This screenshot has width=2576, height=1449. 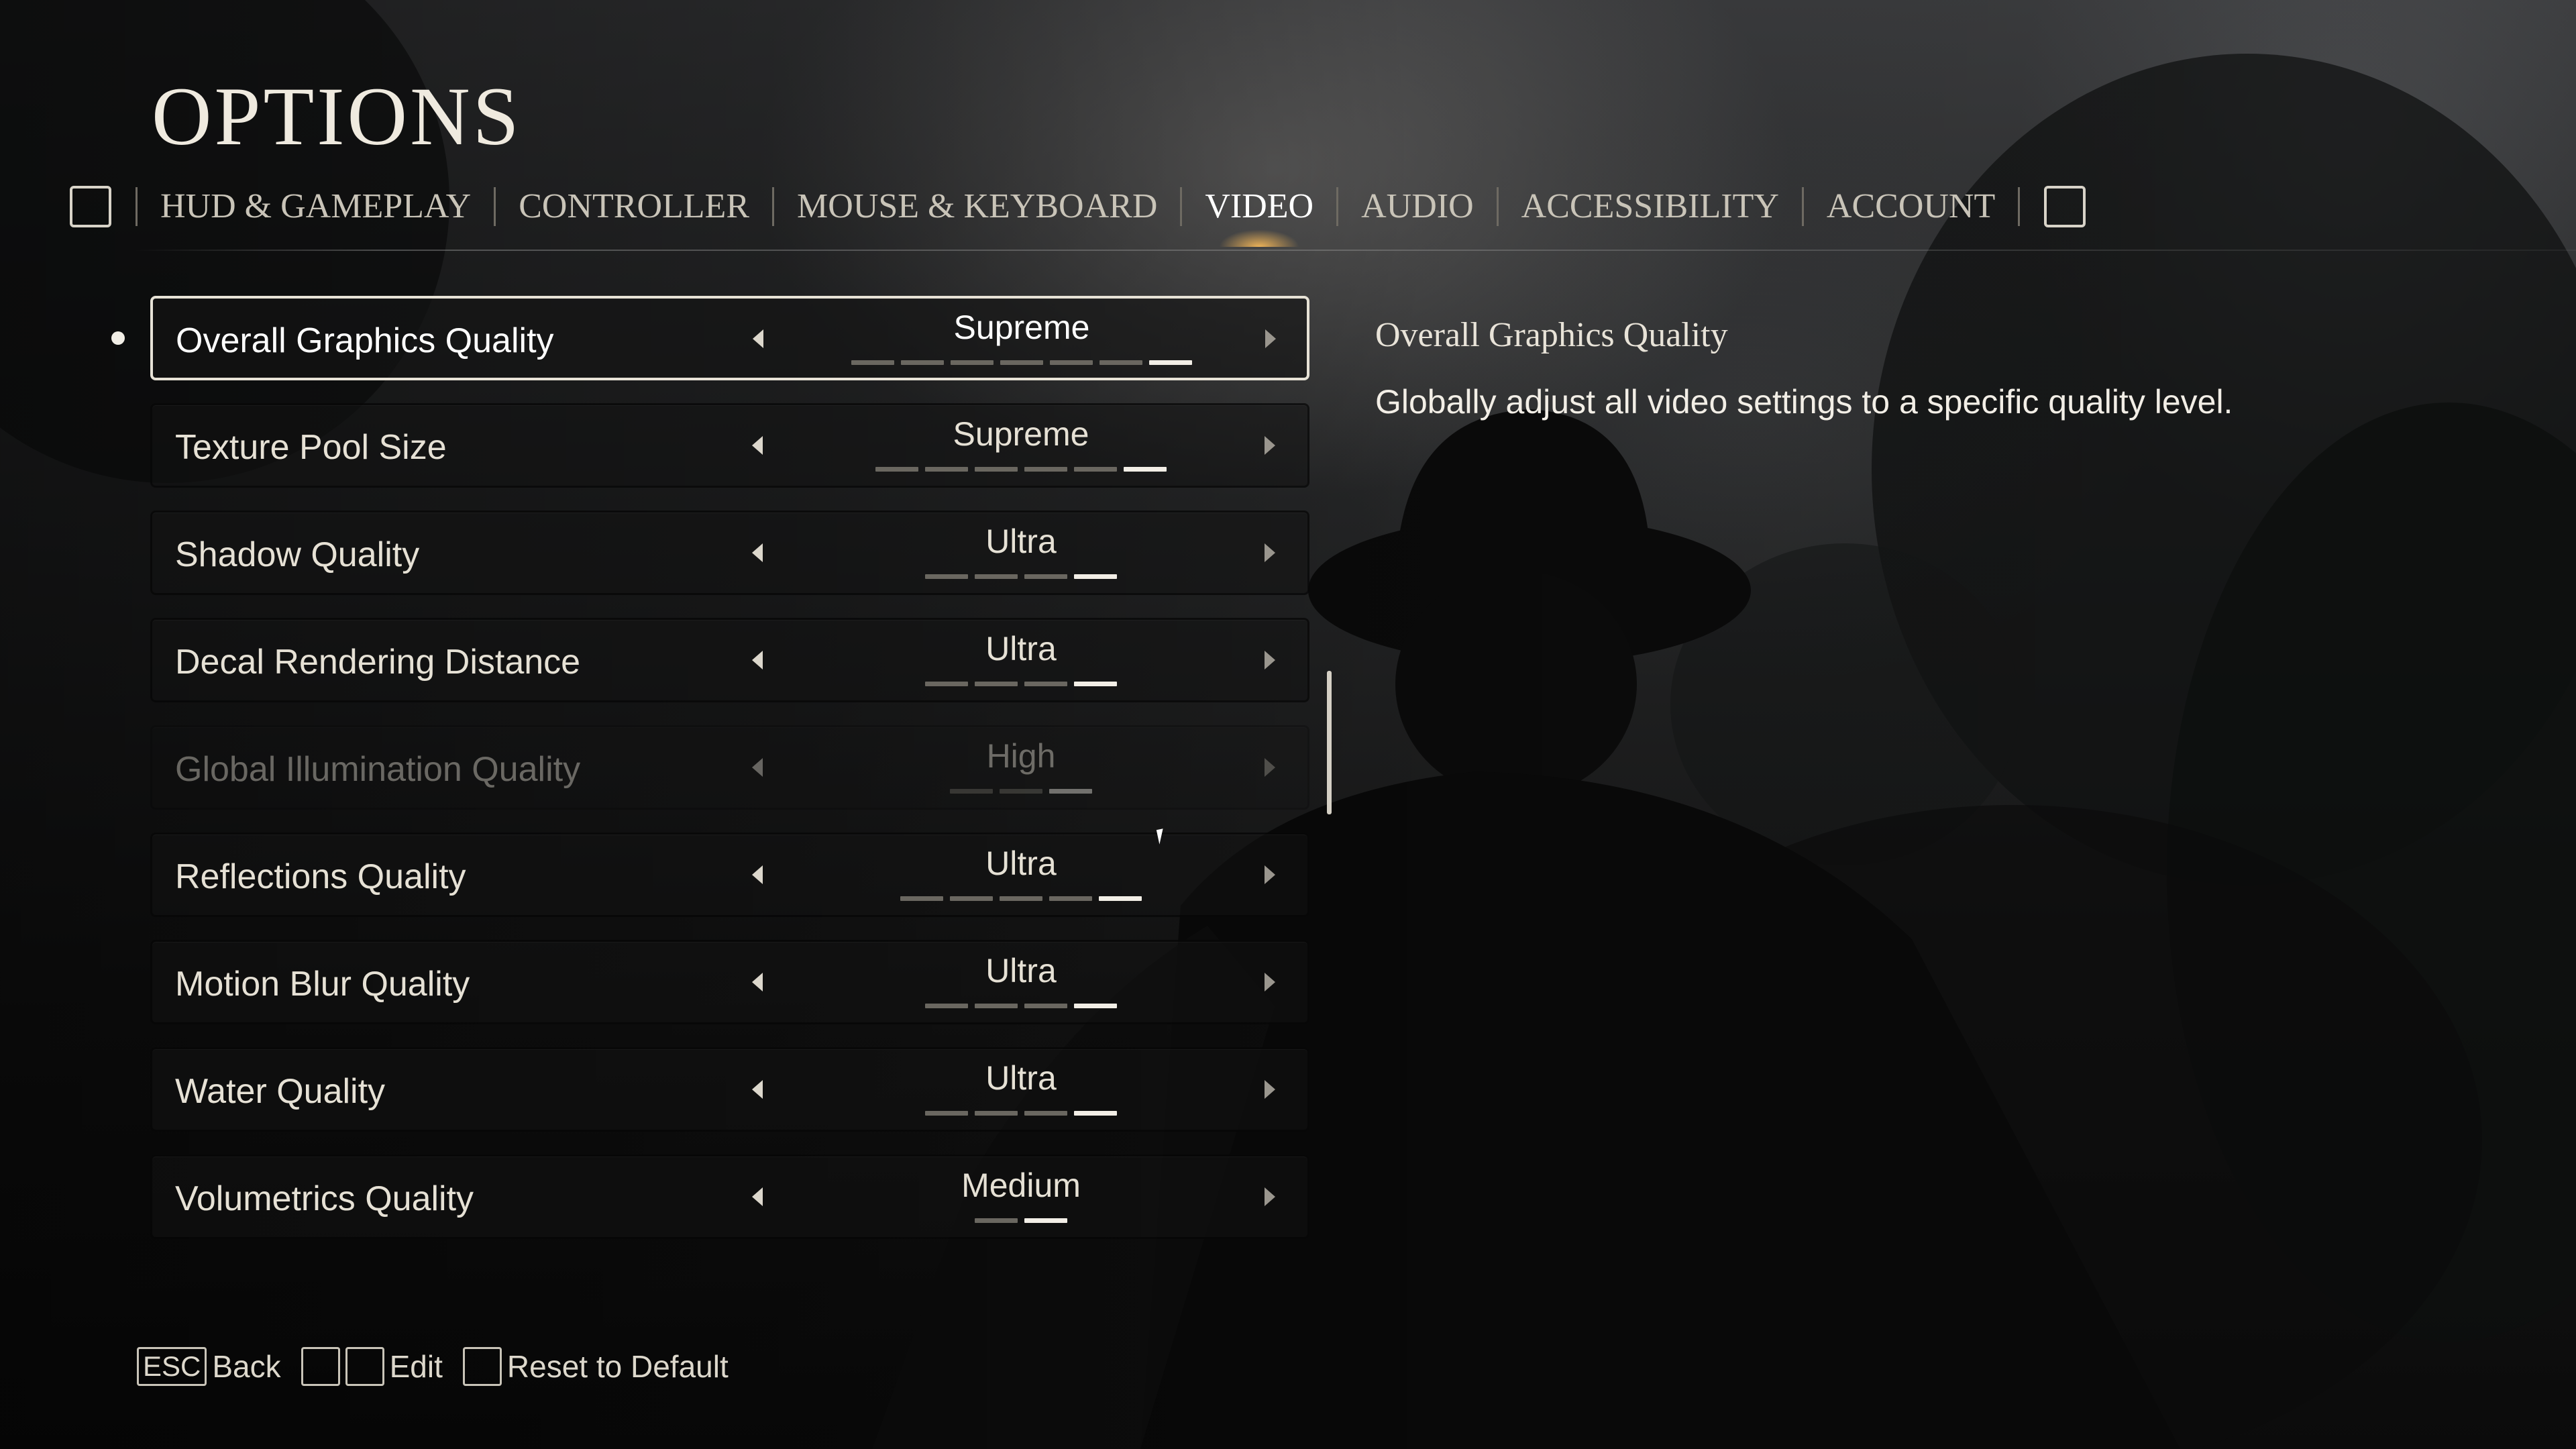 What do you see at coordinates (320, 876) in the screenshot?
I see `setting-label: Reflections Quality` at bounding box center [320, 876].